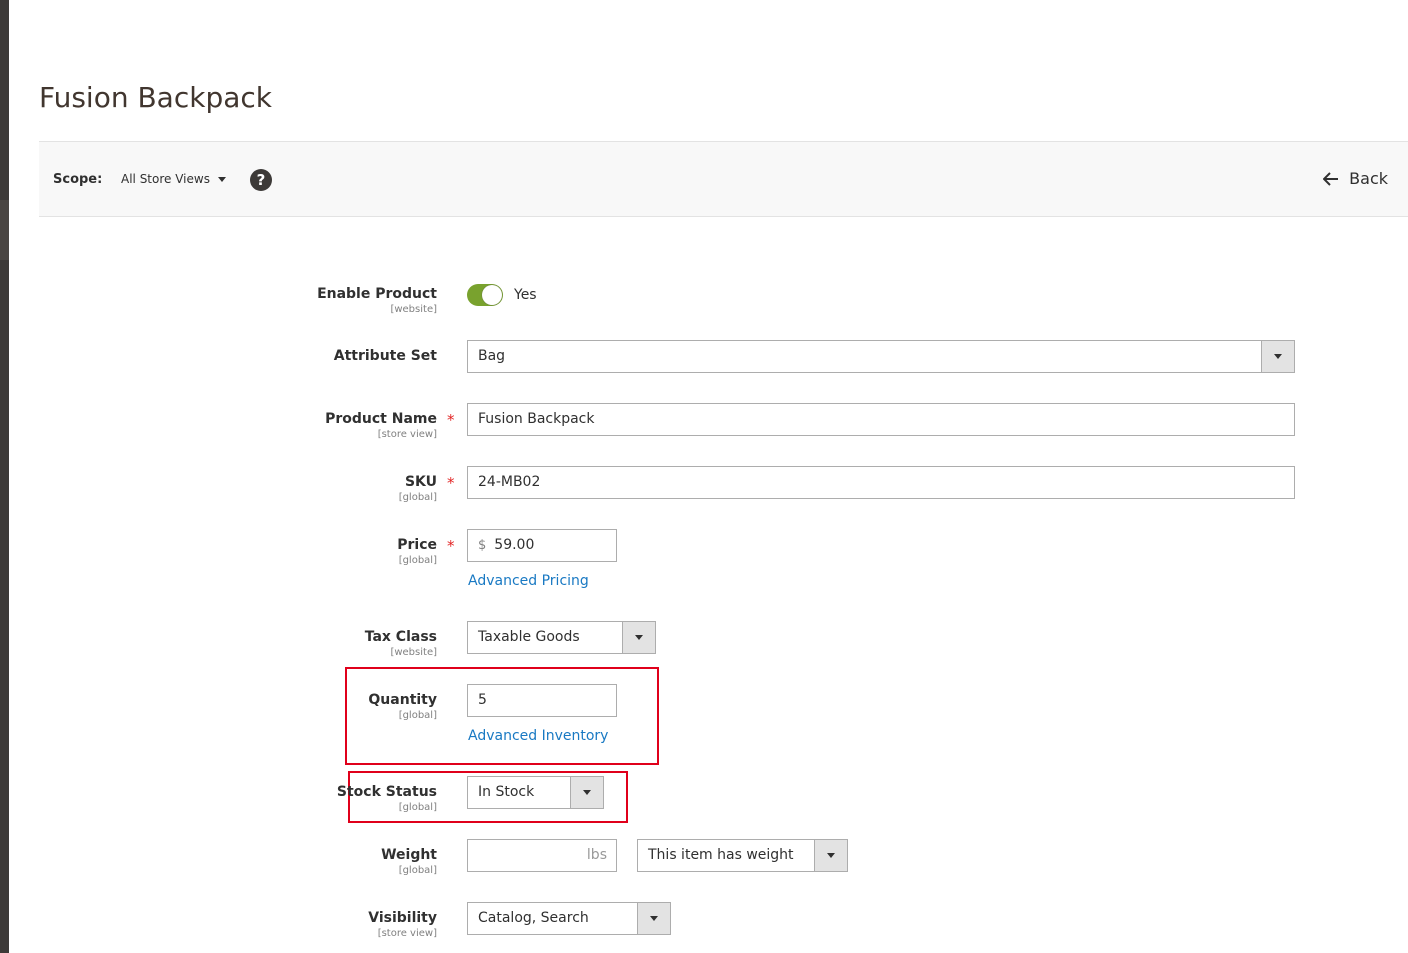  I want to click on product-name-input: Fusion Backpack, so click(881, 419).